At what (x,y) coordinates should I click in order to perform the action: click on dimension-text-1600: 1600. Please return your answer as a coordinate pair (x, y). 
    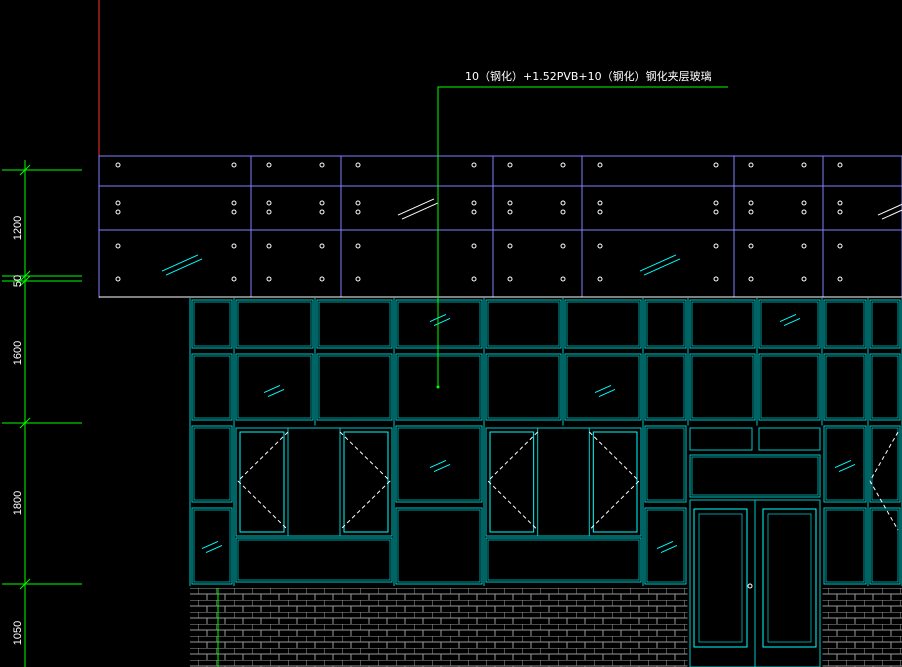
    Looking at the image, I should click on (18, 353).